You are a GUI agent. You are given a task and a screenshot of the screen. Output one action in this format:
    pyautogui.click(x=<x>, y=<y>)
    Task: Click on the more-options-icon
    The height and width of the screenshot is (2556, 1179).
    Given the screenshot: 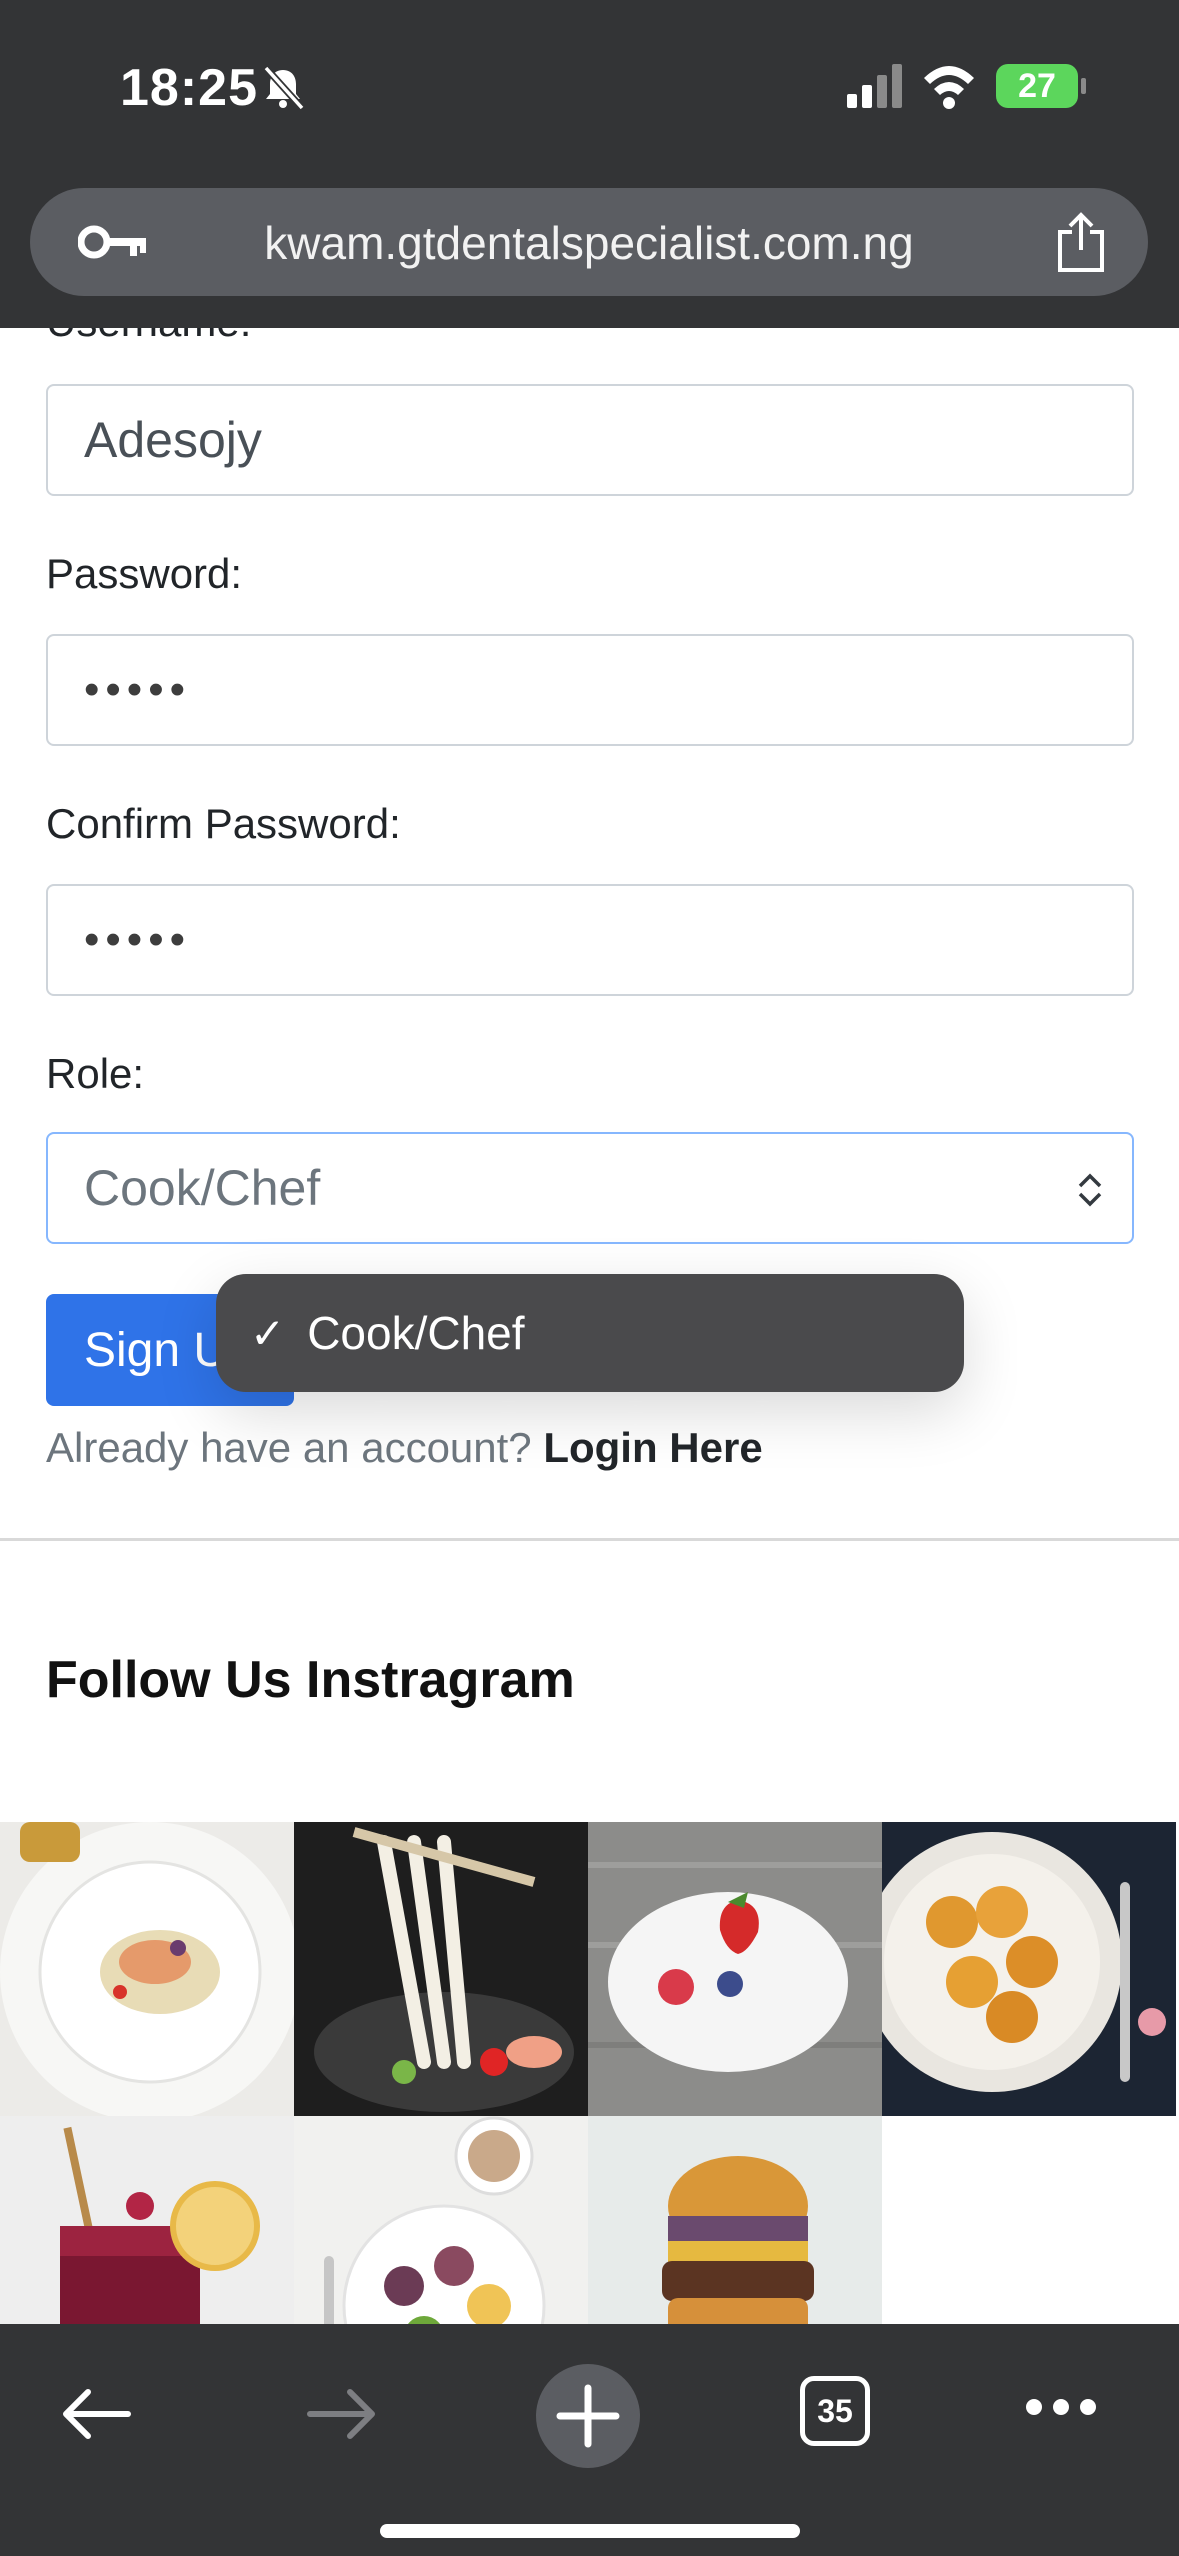 What is the action you would take?
    pyautogui.click(x=1061, y=2407)
    